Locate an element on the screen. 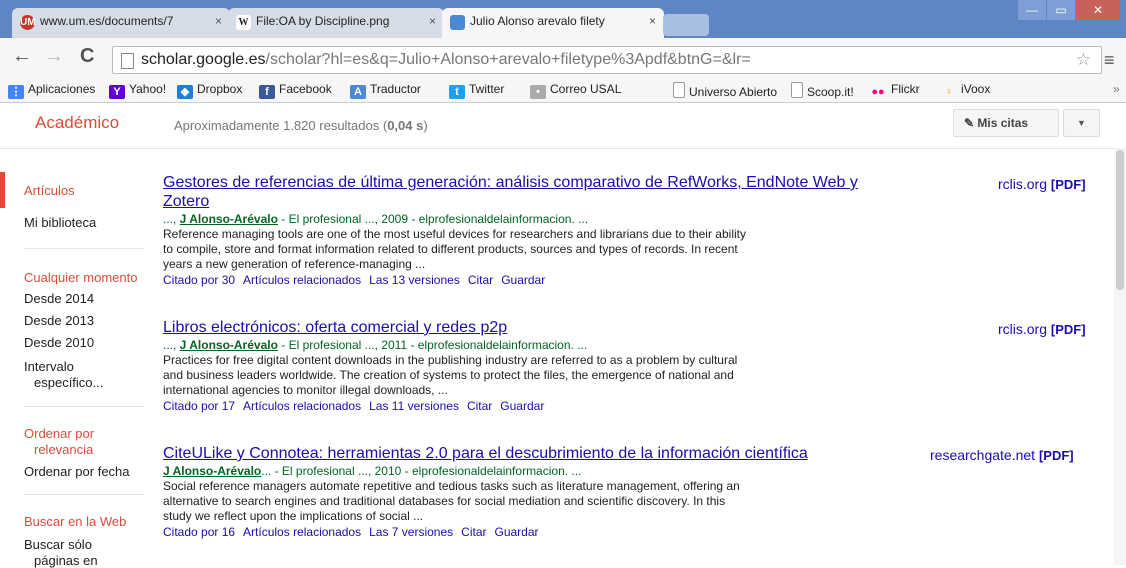  close-window-button: ✕ is located at coordinates (1098, 10).